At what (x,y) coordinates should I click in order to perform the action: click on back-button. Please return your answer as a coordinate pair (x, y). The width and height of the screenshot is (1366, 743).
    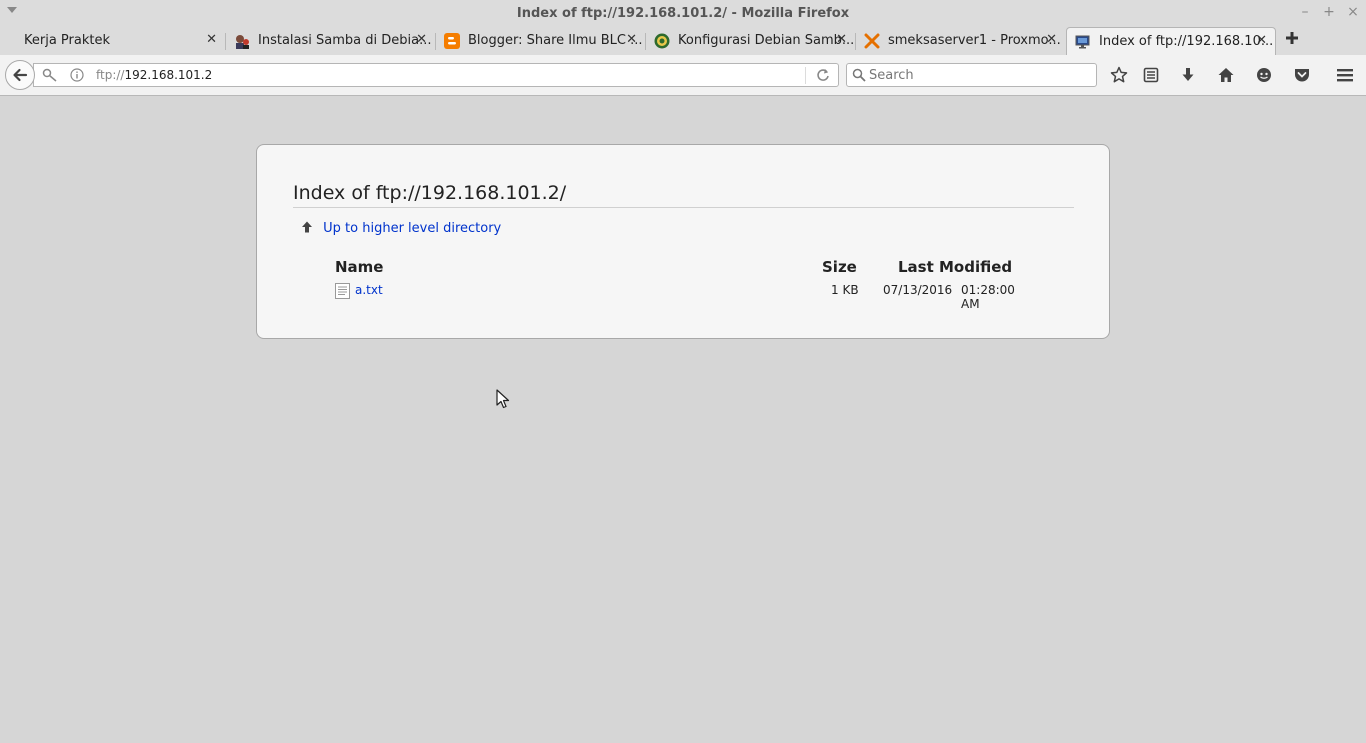
    Looking at the image, I should click on (20, 75).